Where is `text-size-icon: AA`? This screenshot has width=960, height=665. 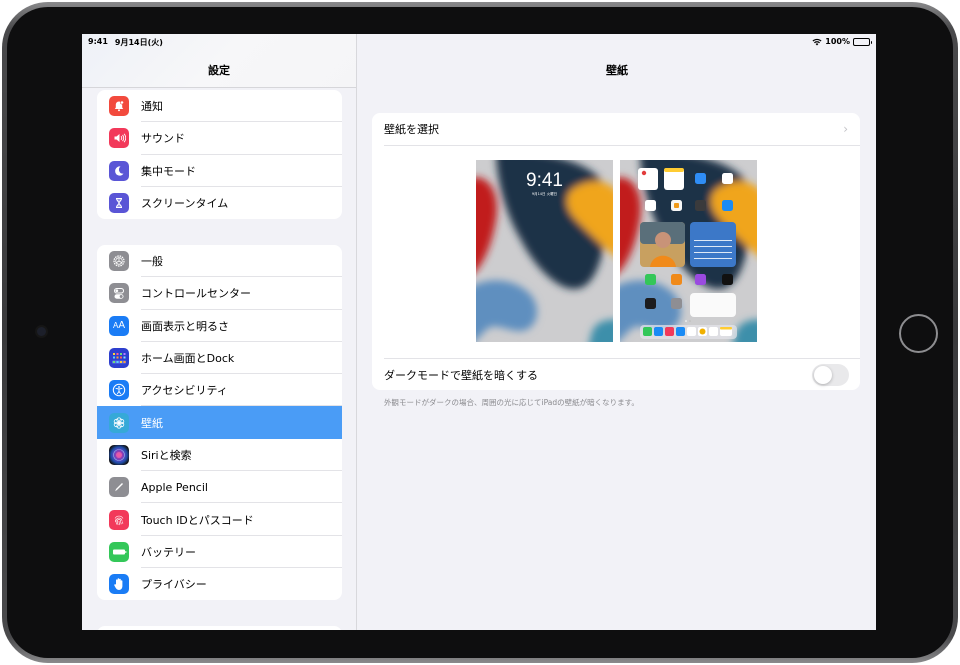
text-size-icon: AA is located at coordinates (119, 325).